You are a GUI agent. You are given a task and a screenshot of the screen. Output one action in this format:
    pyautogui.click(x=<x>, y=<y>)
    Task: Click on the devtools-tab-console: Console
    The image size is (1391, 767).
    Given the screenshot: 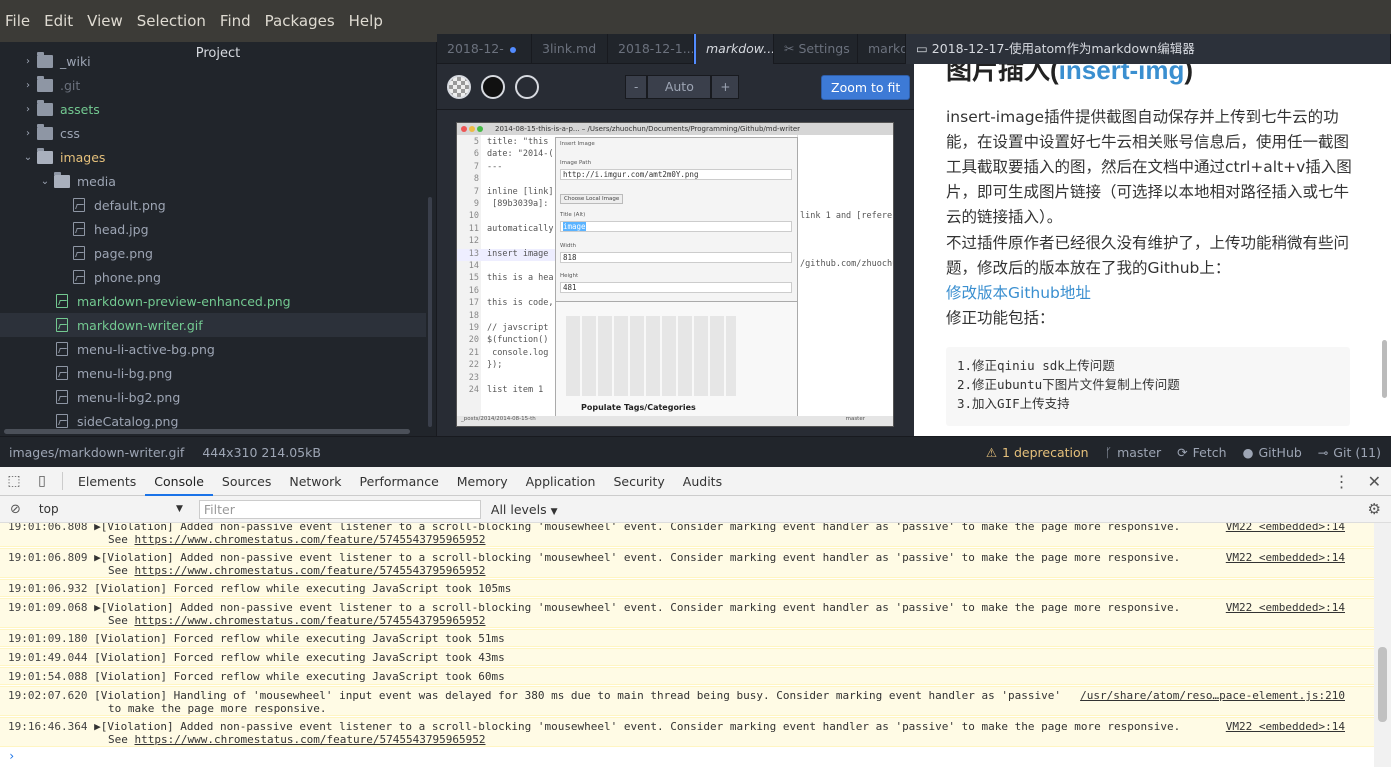 What is the action you would take?
    pyautogui.click(x=179, y=481)
    